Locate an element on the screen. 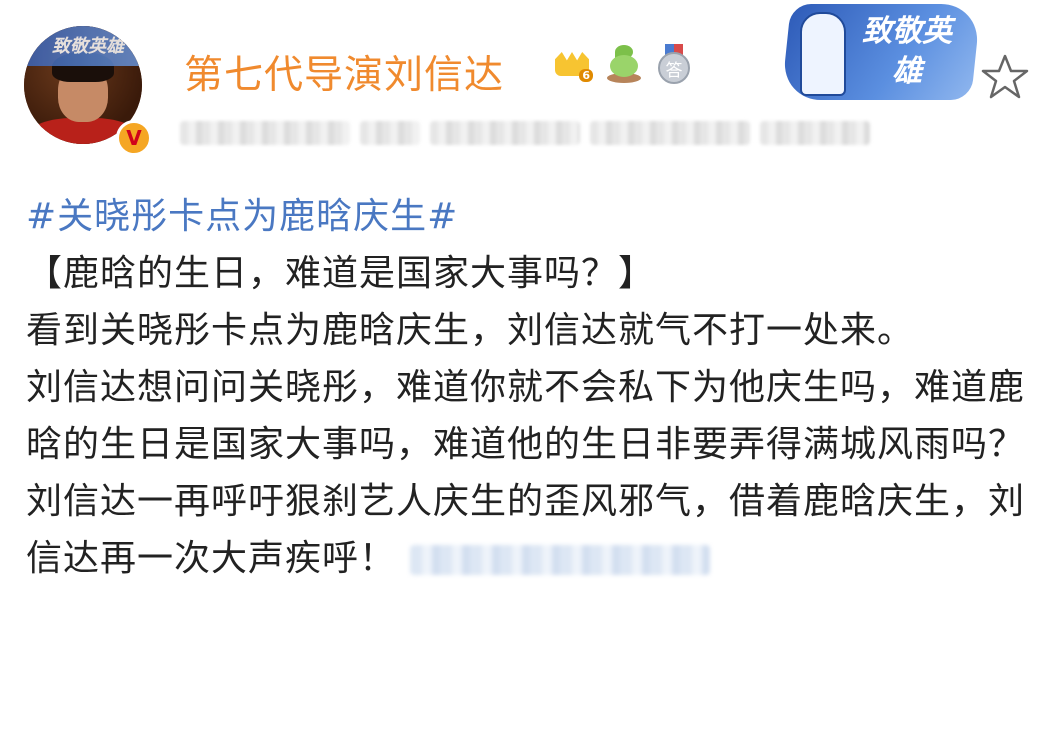 The image size is (1052, 740). user-badges: 6 答 is located at coordinates (622, 65).